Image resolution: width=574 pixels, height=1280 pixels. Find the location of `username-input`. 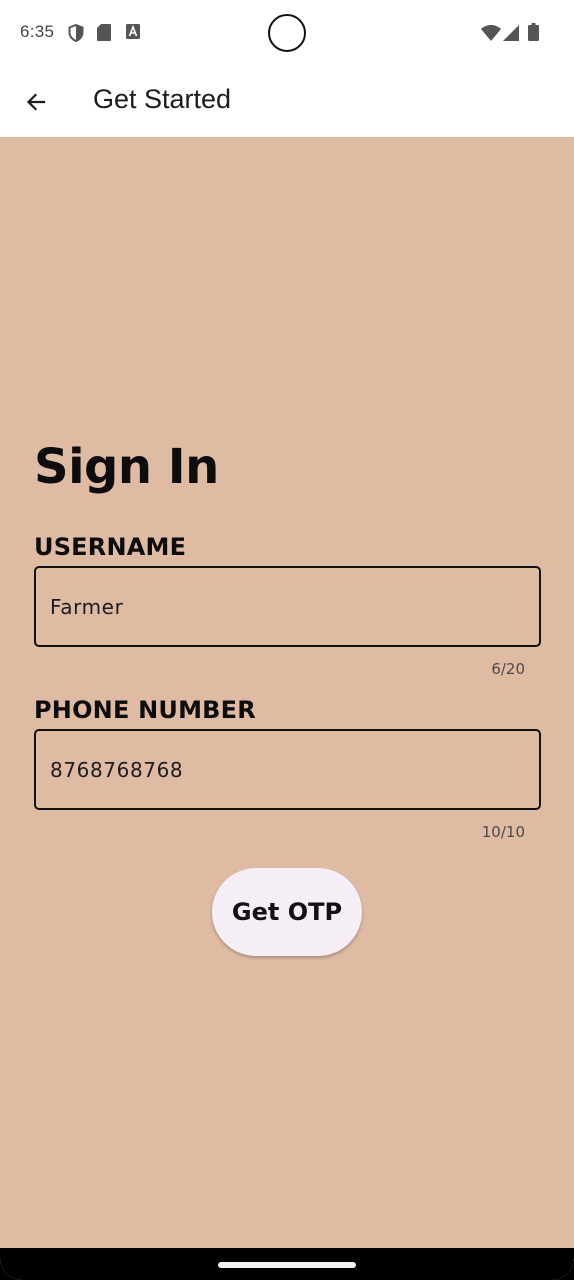

username-input is located at coordinates (287, 606).